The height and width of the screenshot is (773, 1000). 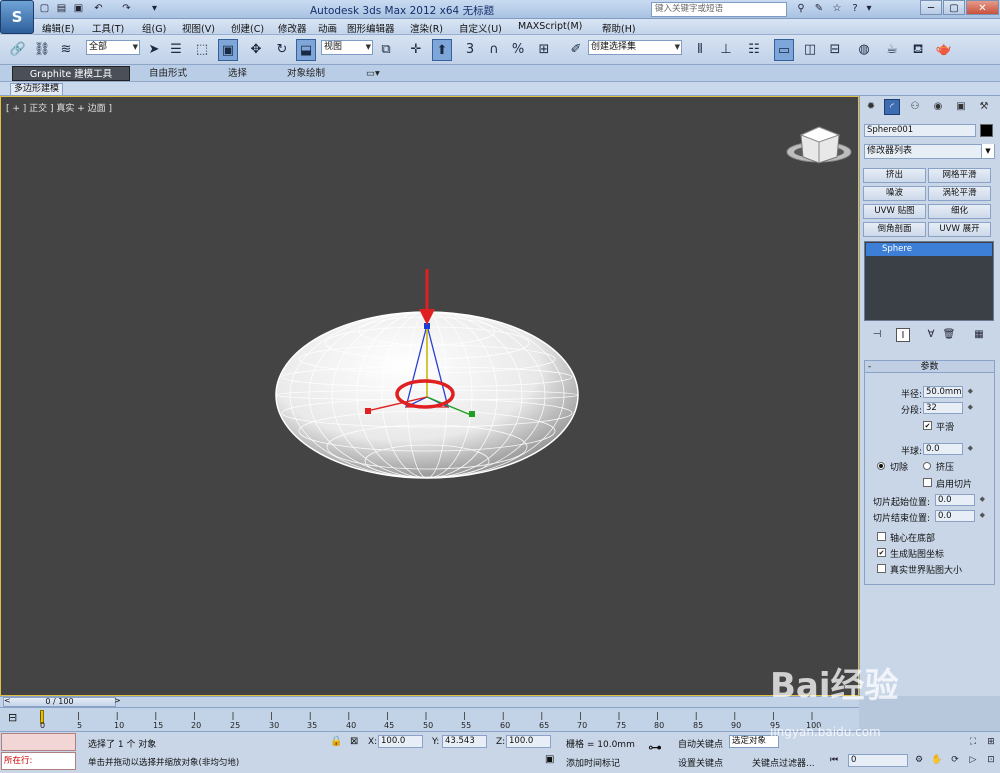 I want to click on configure-sets-icon: ▦, so click(x=979, y=335).